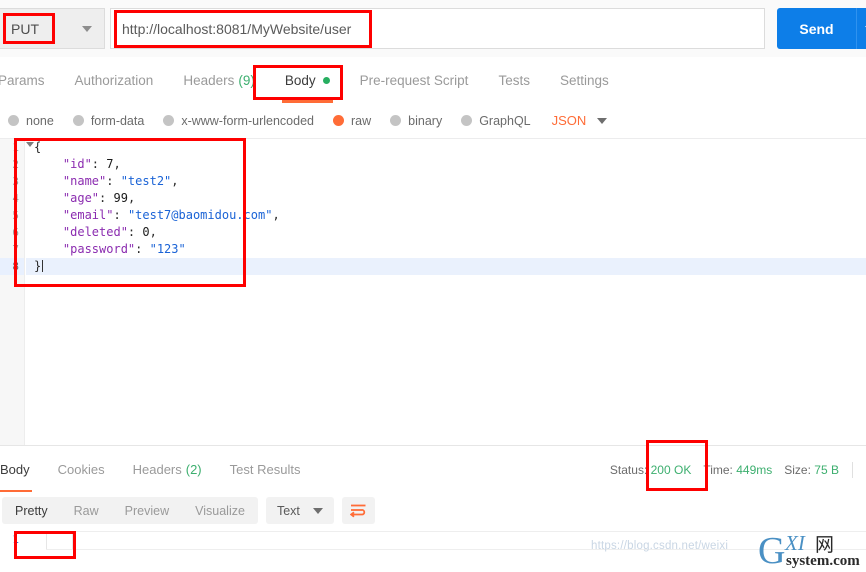  I want to click on code-line: "password": "123", so click(446, 249).